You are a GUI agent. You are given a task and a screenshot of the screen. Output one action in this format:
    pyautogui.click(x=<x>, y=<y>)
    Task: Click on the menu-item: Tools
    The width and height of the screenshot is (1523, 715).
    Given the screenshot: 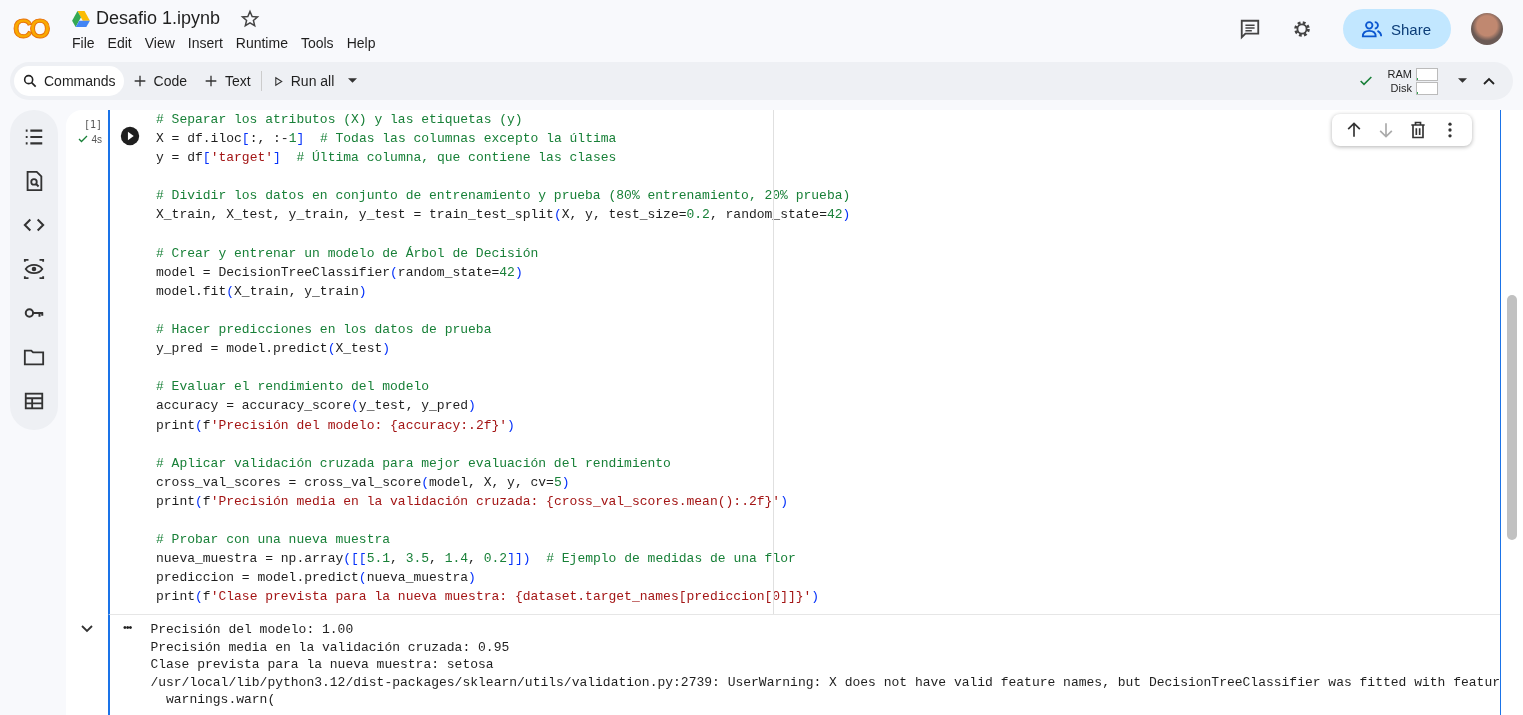 What is the action you would take?
    pyautogui.click(x=323, y=43)
    